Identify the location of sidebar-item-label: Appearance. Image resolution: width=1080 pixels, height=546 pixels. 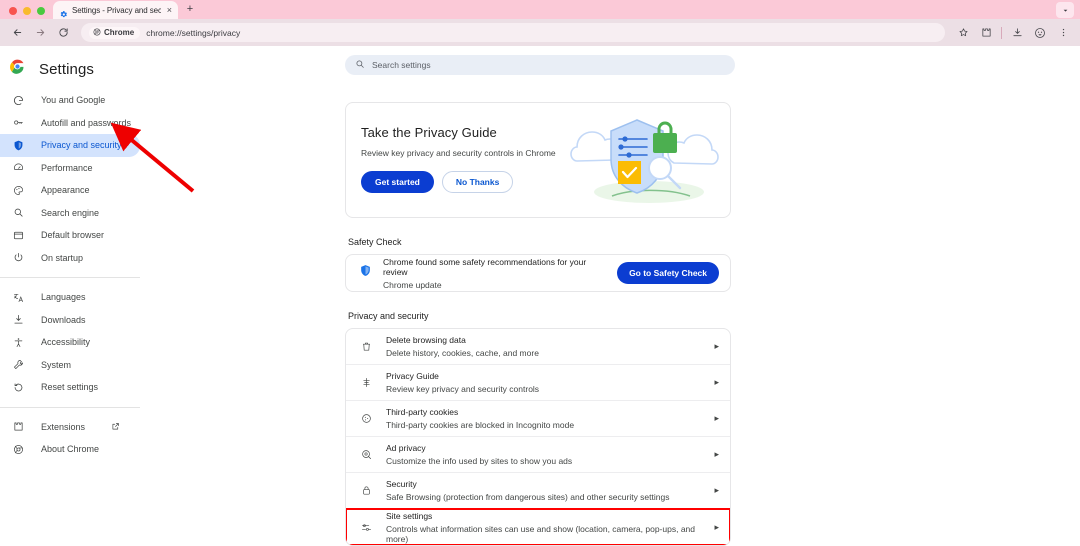
(65, 190).